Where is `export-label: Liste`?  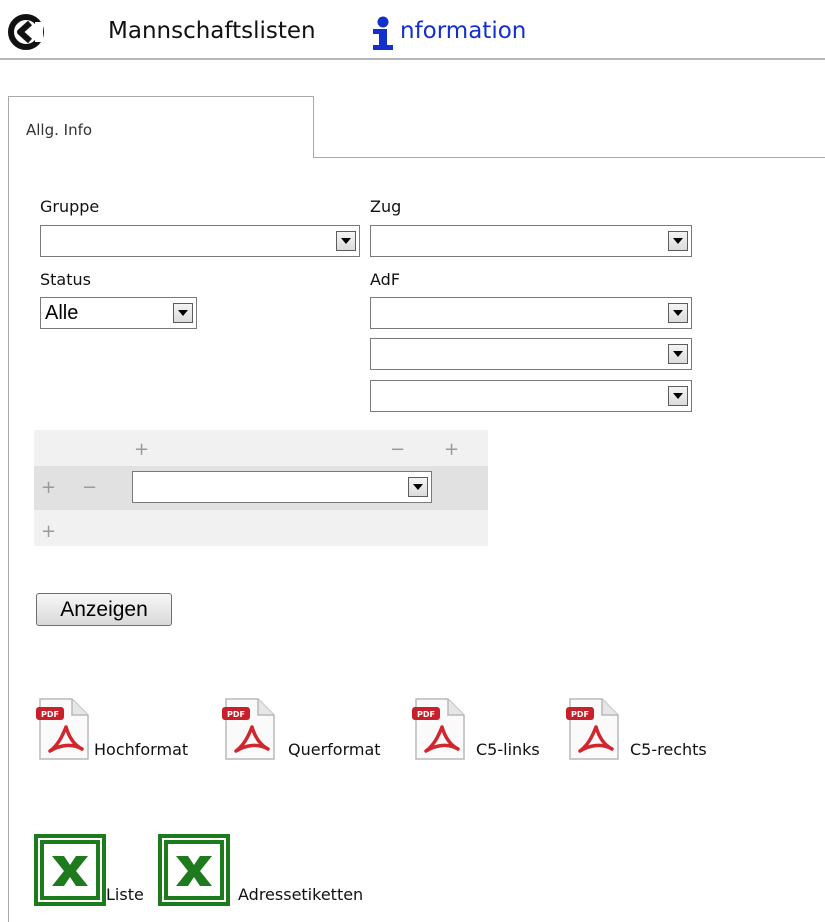 export-label: Liste is located at coordinates (125, 894).